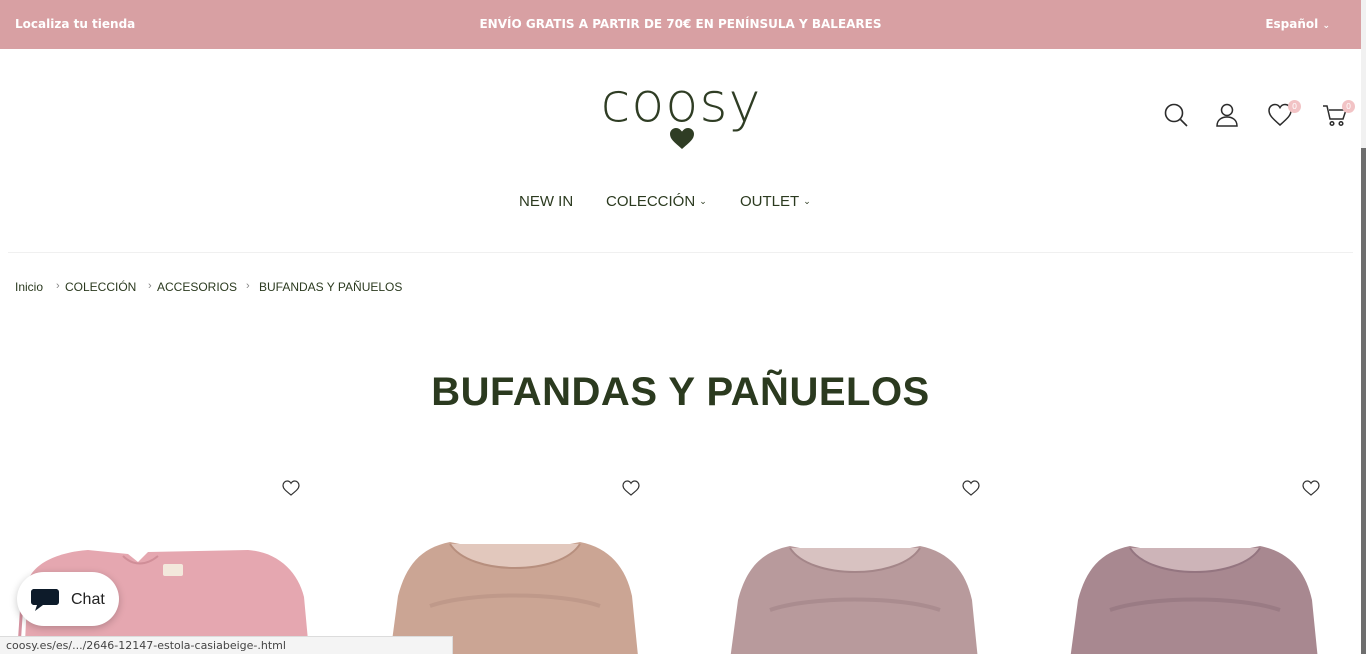 The width and height of the screenshot is (1366, 654). Describe the element at coordinates (770, 201) in the screenshot. I see `nav-item-label: OUTLET` at that location.